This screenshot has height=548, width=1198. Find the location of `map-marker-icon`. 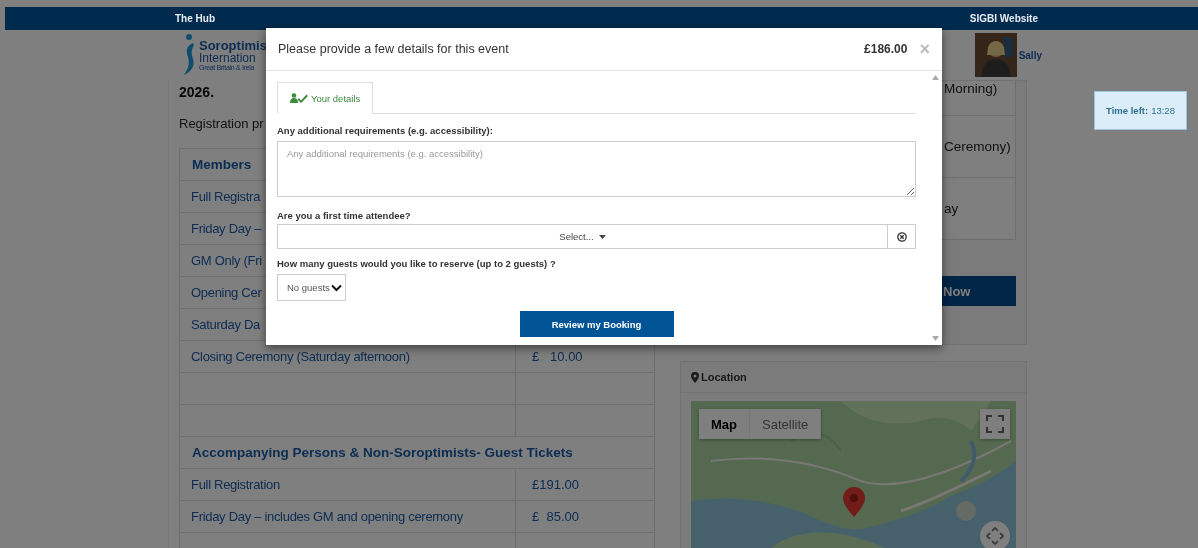

map-marker-icon is located at coordinates (854, 502).